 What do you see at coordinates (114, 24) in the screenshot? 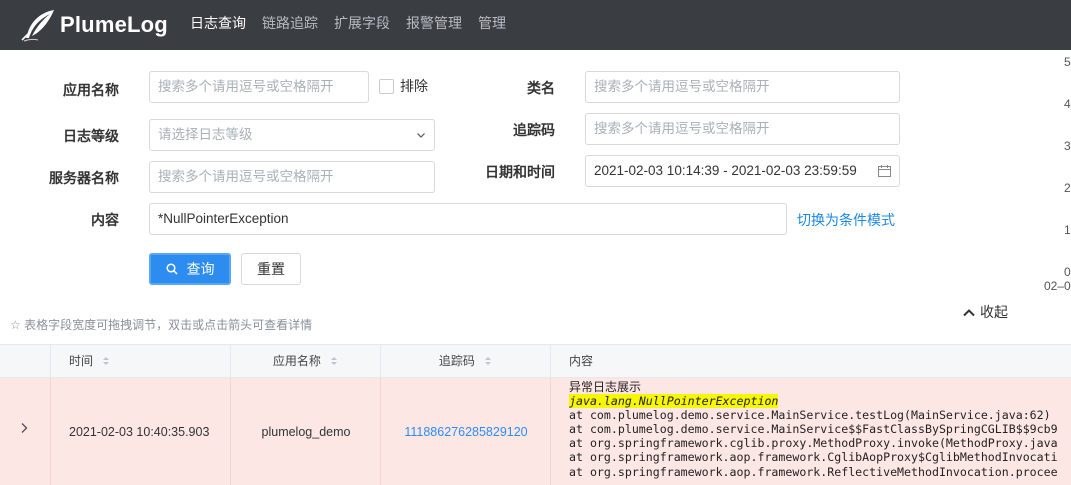
I see `app-name: PlumeLog` at bounding box center [114, 24].